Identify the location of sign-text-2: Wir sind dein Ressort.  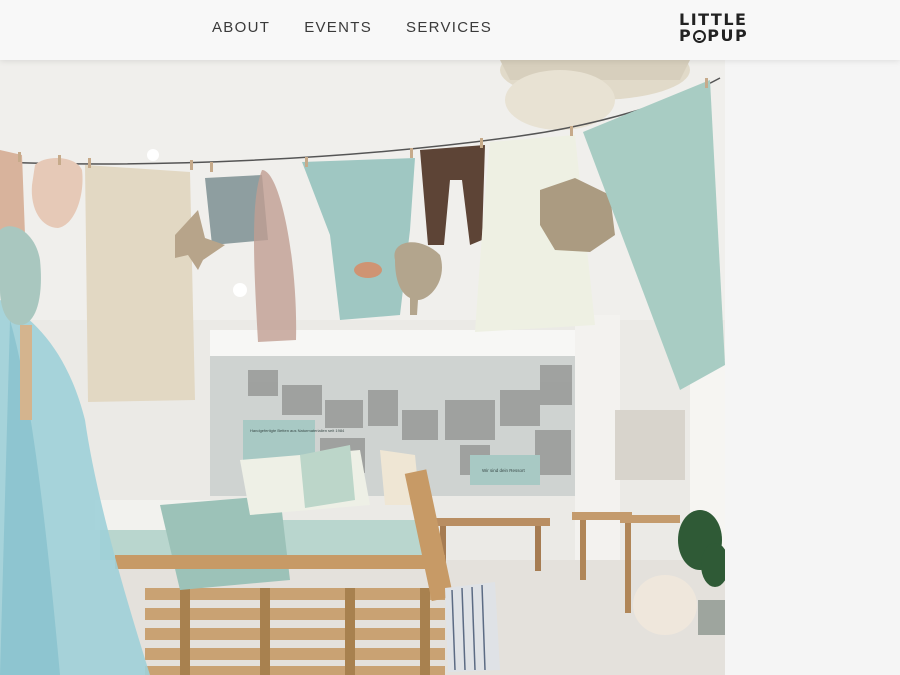
(504, 470).